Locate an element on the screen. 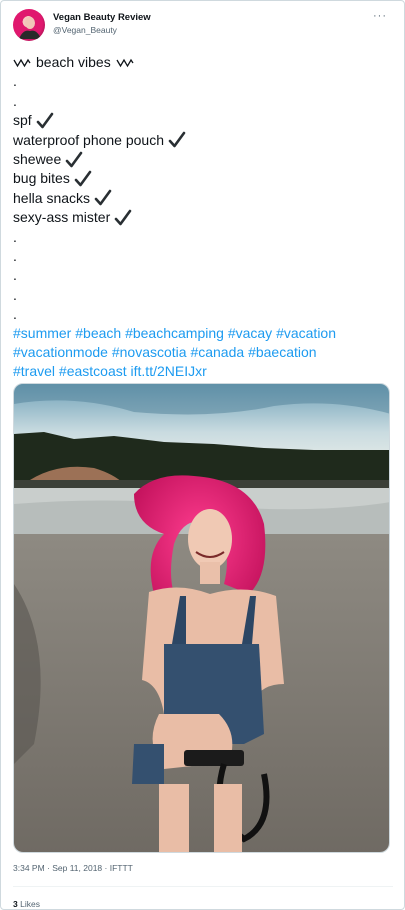 The image size is (405, 910). hashtag-link: #vacationmode is located at coordinates (60, 352).